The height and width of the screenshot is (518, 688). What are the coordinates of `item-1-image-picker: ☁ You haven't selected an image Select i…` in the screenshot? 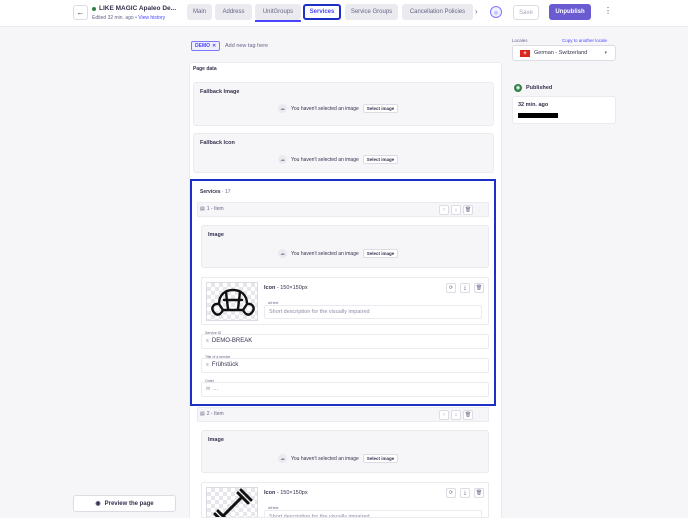 It's located at (338, 253).